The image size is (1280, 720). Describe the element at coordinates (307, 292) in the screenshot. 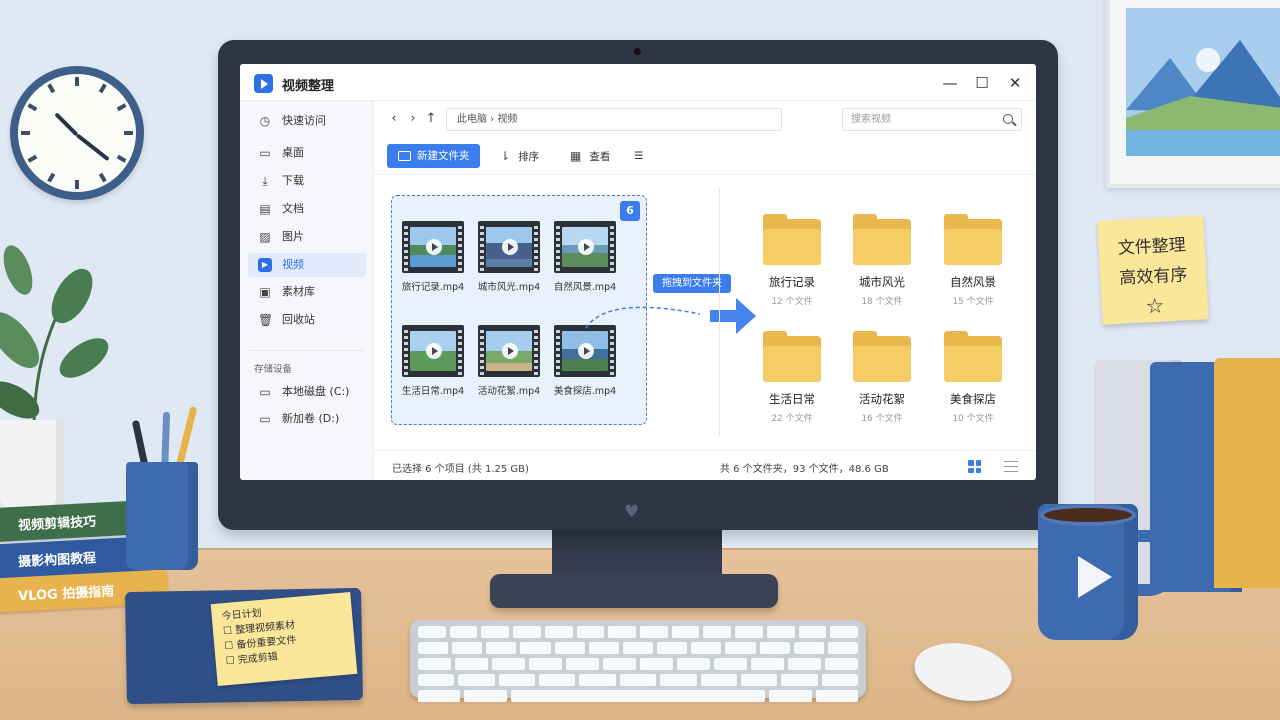

I see `sidebar-item-assets: ▣ 素材库` at that location.